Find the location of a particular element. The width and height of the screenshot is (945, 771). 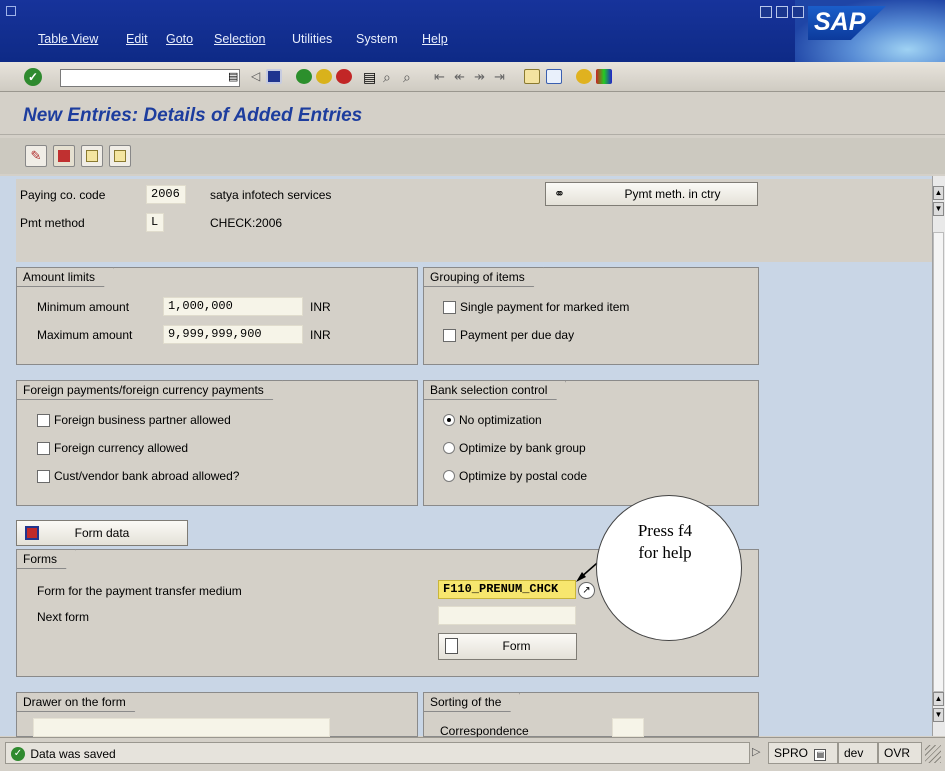

paying-code-label: Paying co. code is located at coordinates (63, 195).